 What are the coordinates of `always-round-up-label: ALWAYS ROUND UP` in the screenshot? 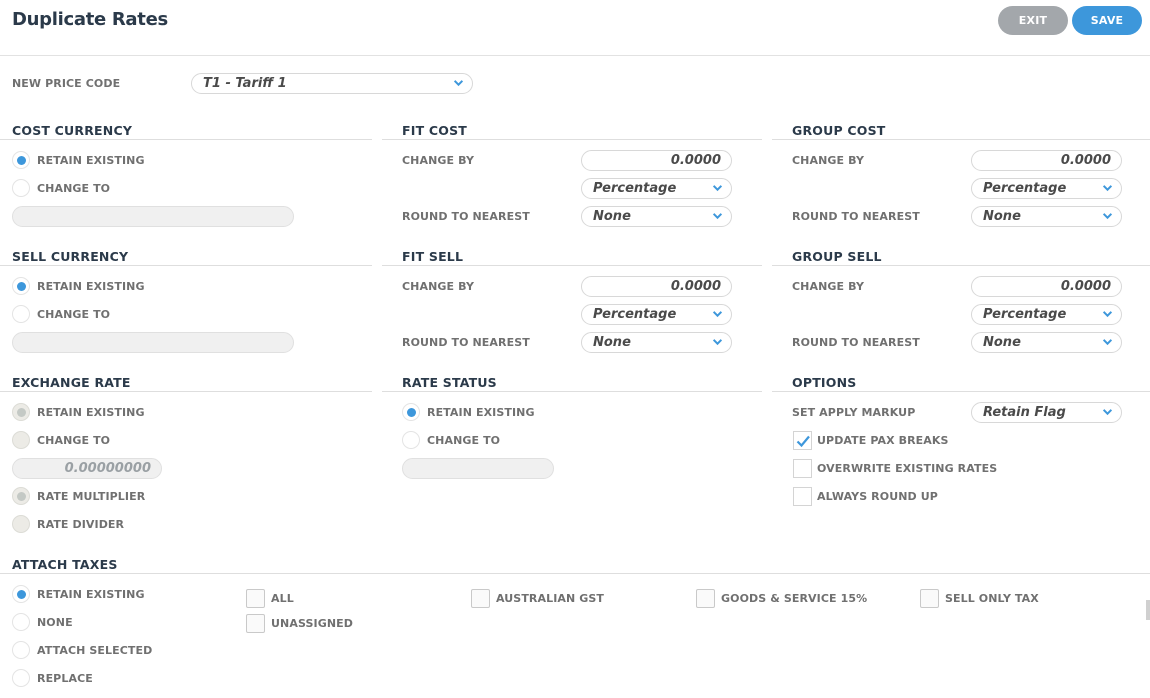 It's located at (877, 496).